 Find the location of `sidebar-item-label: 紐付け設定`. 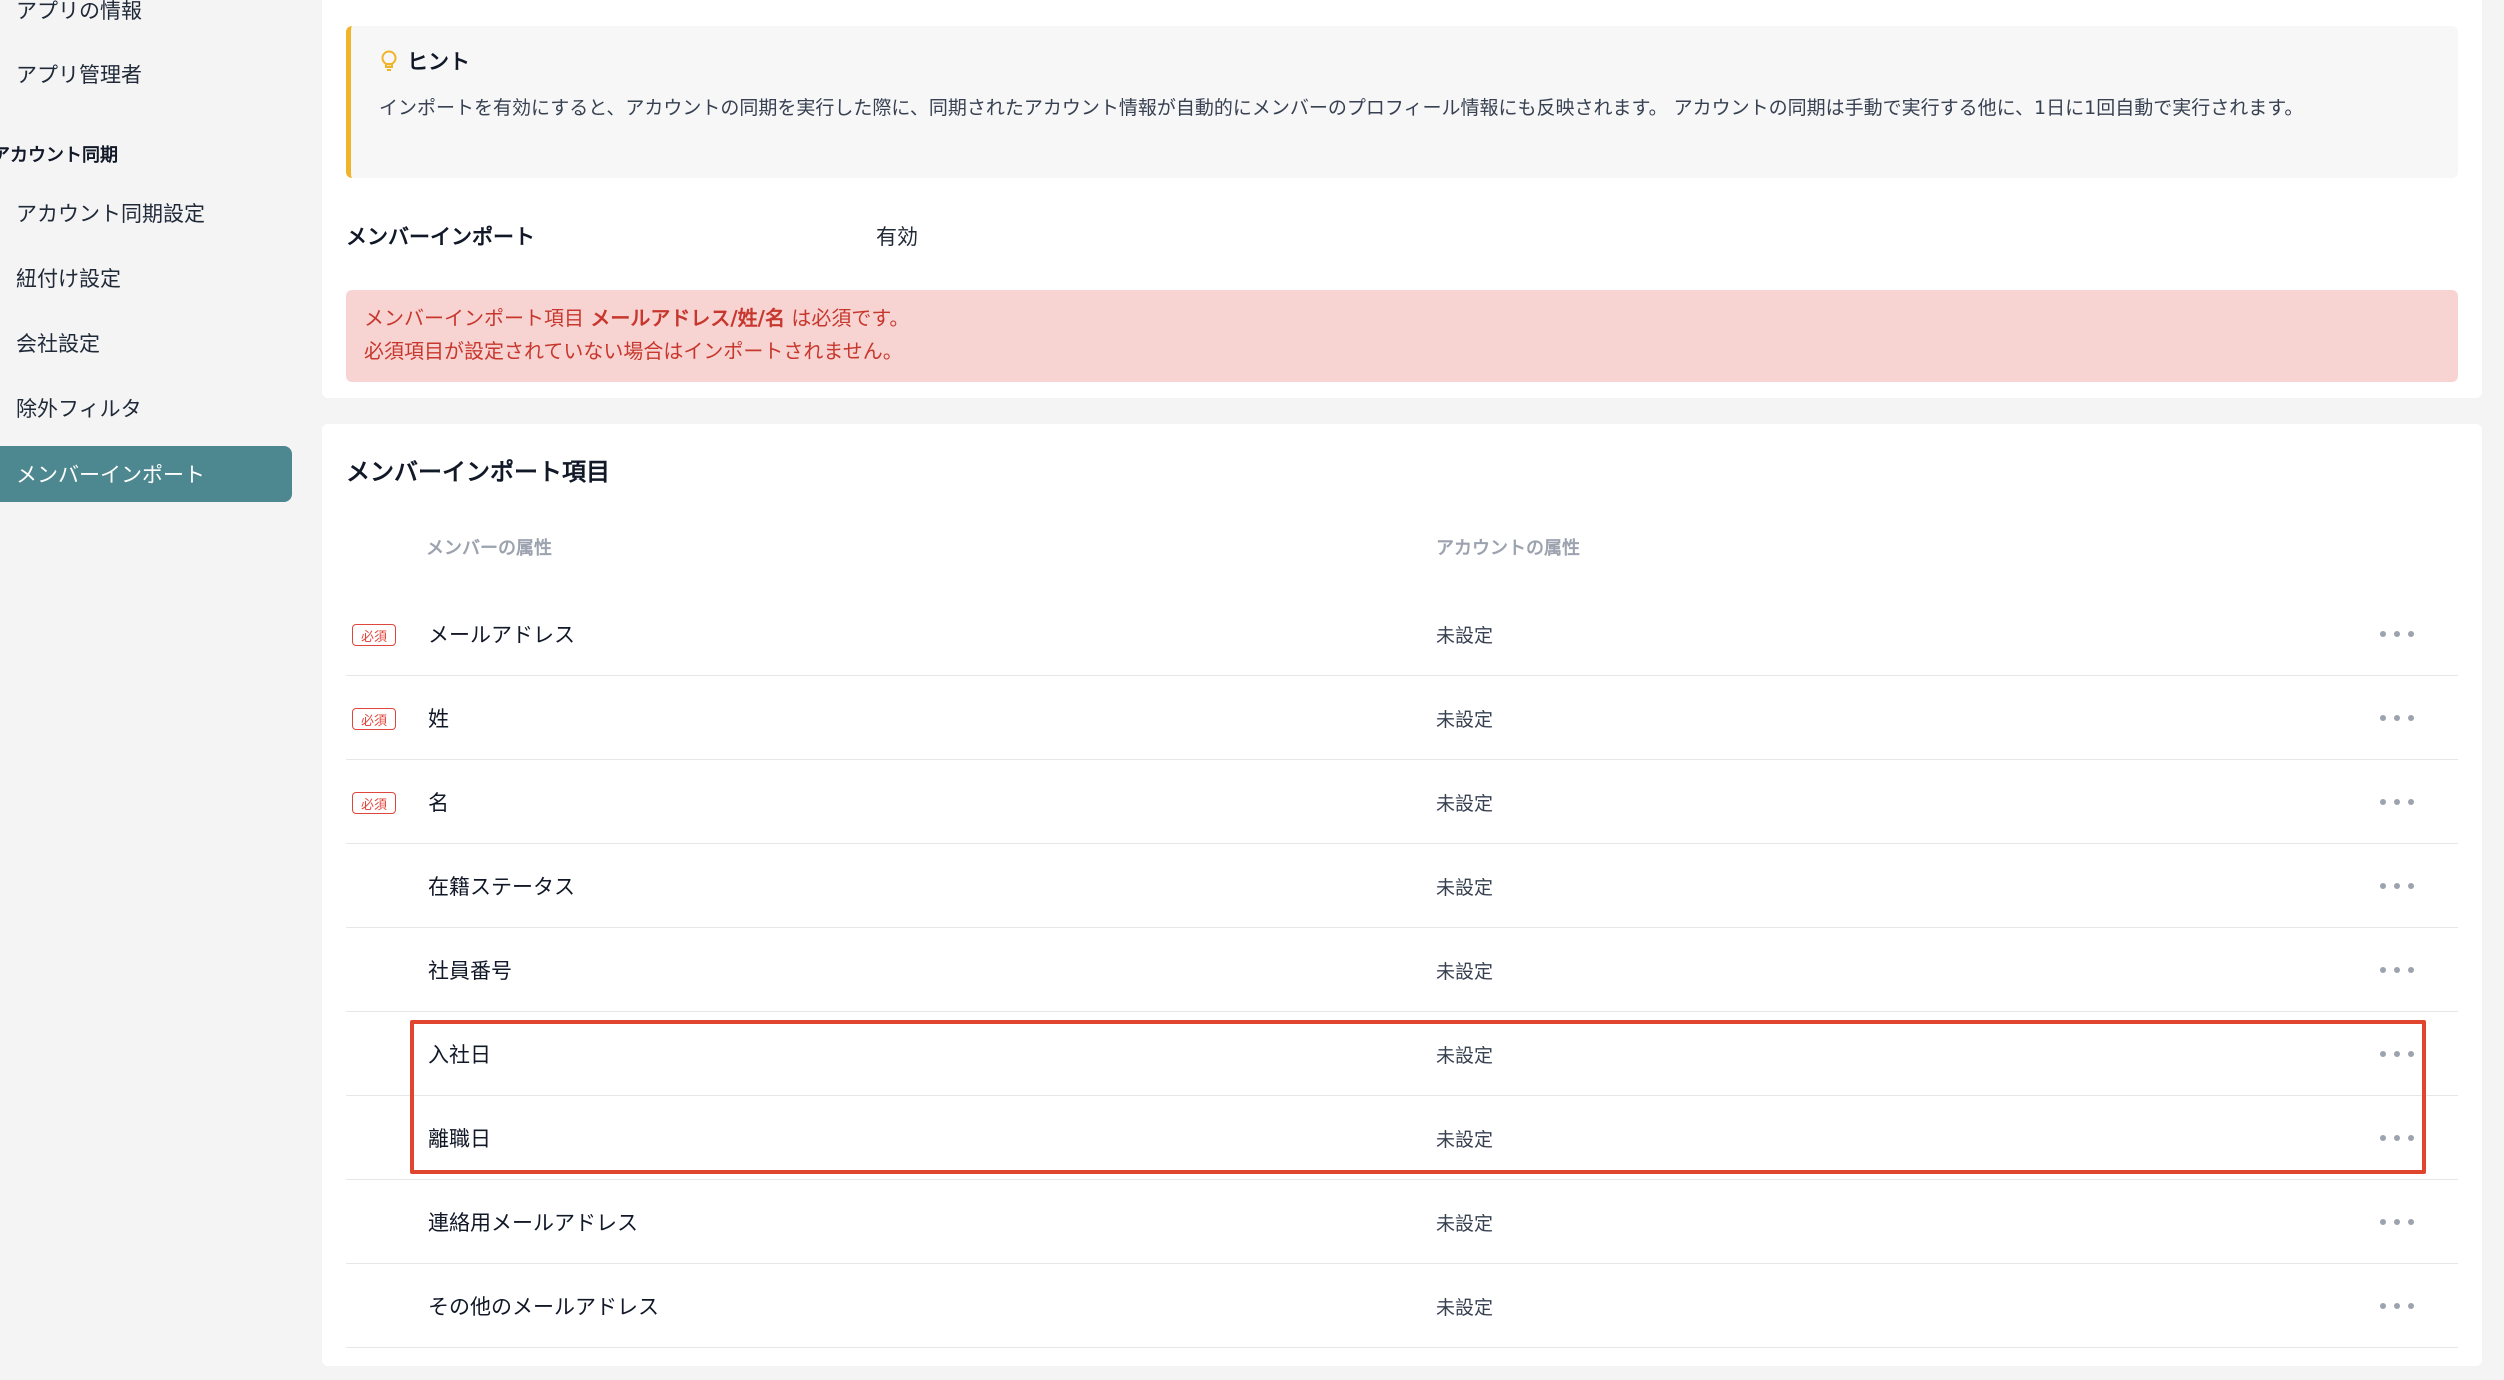

sidebar-item-label: 紐付け設定 is located at coordinates (68, 279).